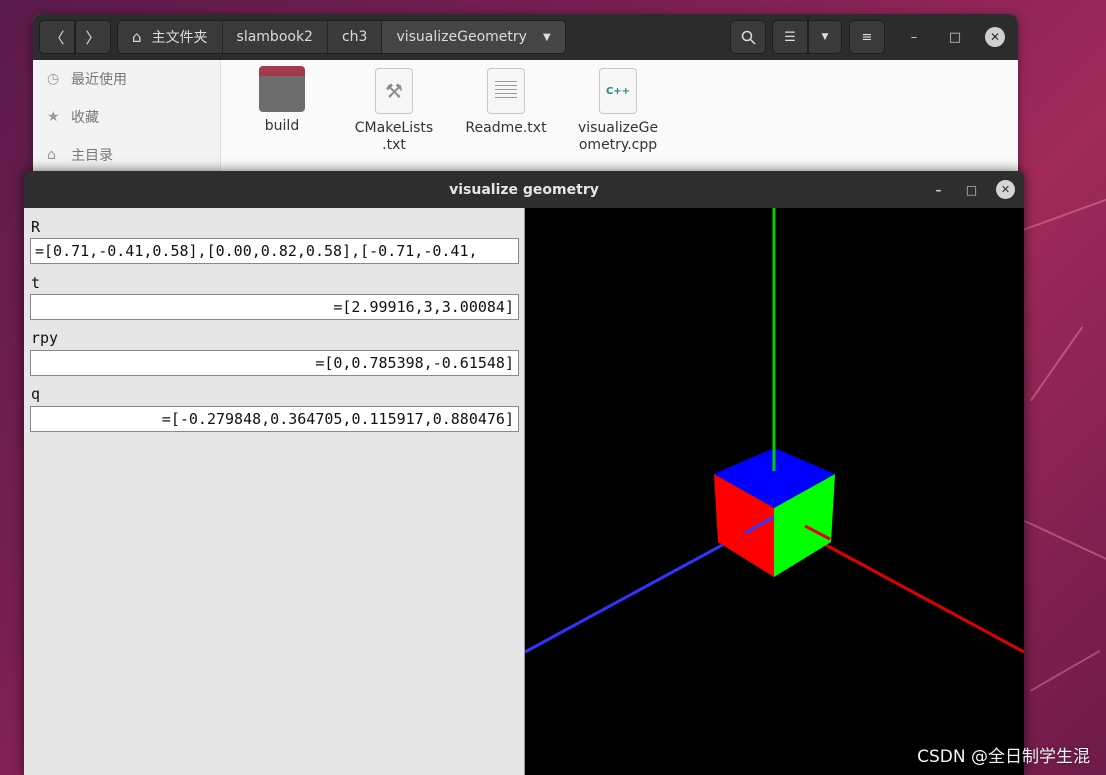  What do you see at coordinates (394, 91) in the screenshot?
I see `hammer-icon: ⚒` at bounding box center [394, 91].